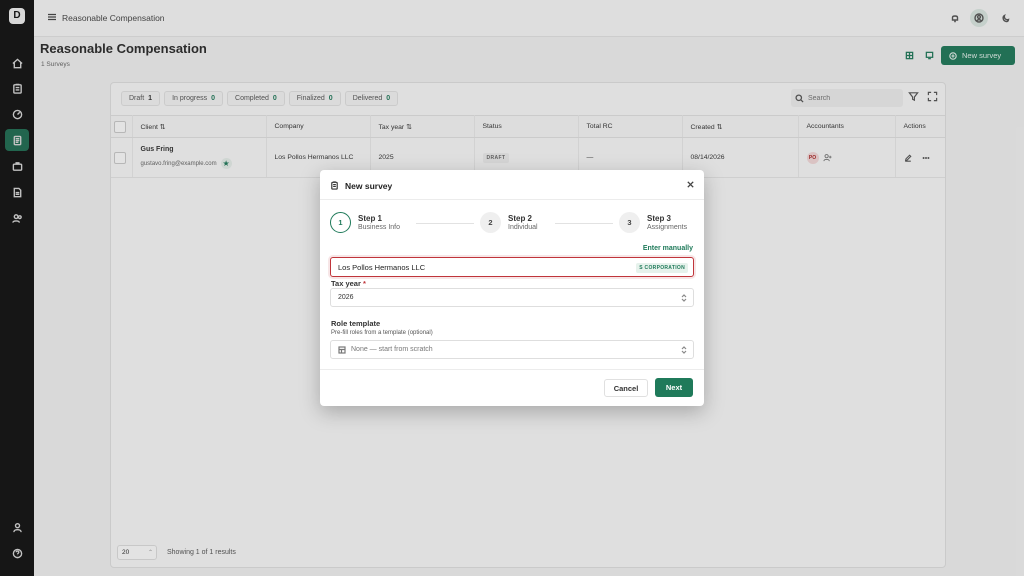 Image resolution: width=1024 pixels, height=576 pixels. What do you see at coordinates (340, 222) in the screenshot?
I see `step-1-number: 1` at bounding box center [340, 222].